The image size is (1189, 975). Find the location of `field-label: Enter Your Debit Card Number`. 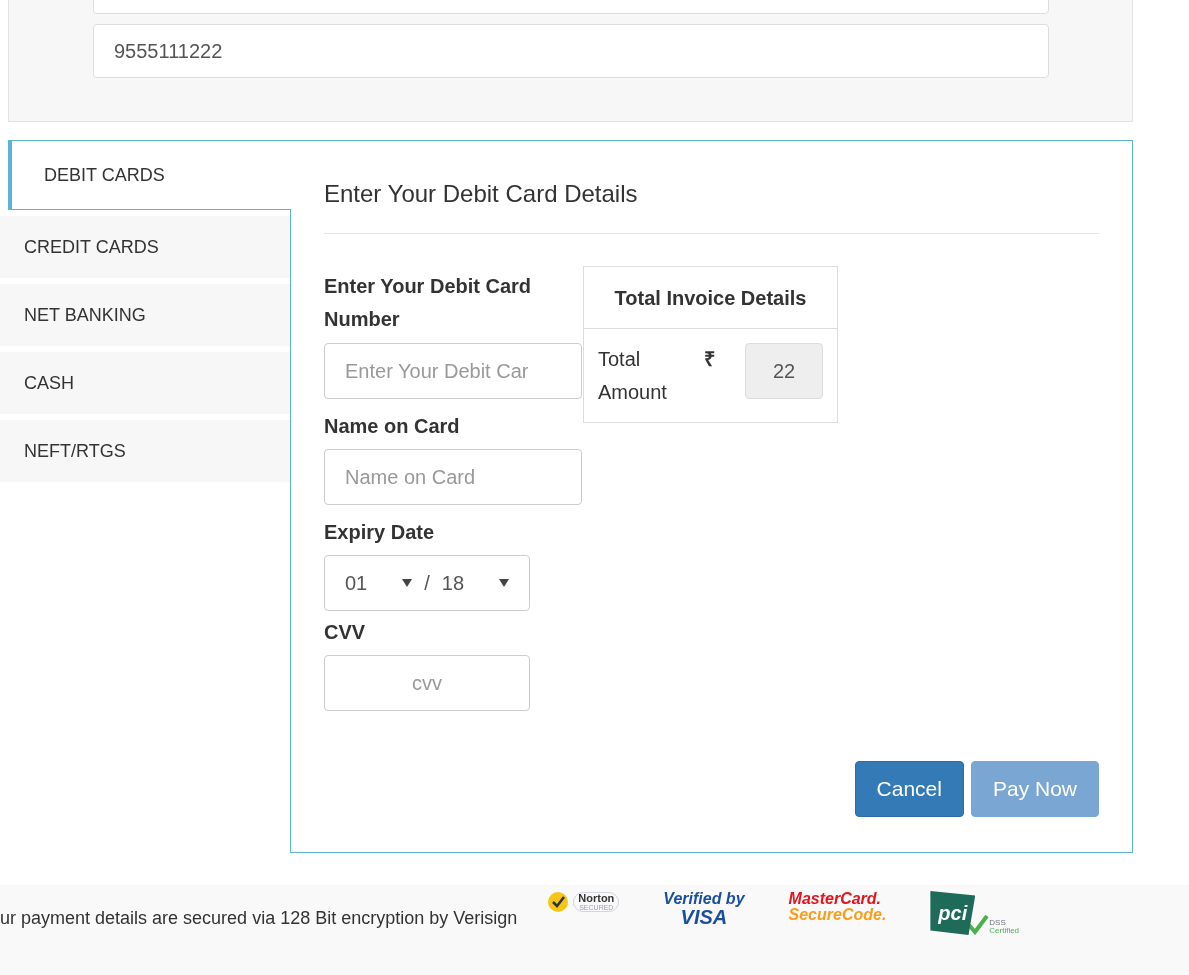

field-label: Enter Your Debit Card Number is located at coordinates (428, 303).